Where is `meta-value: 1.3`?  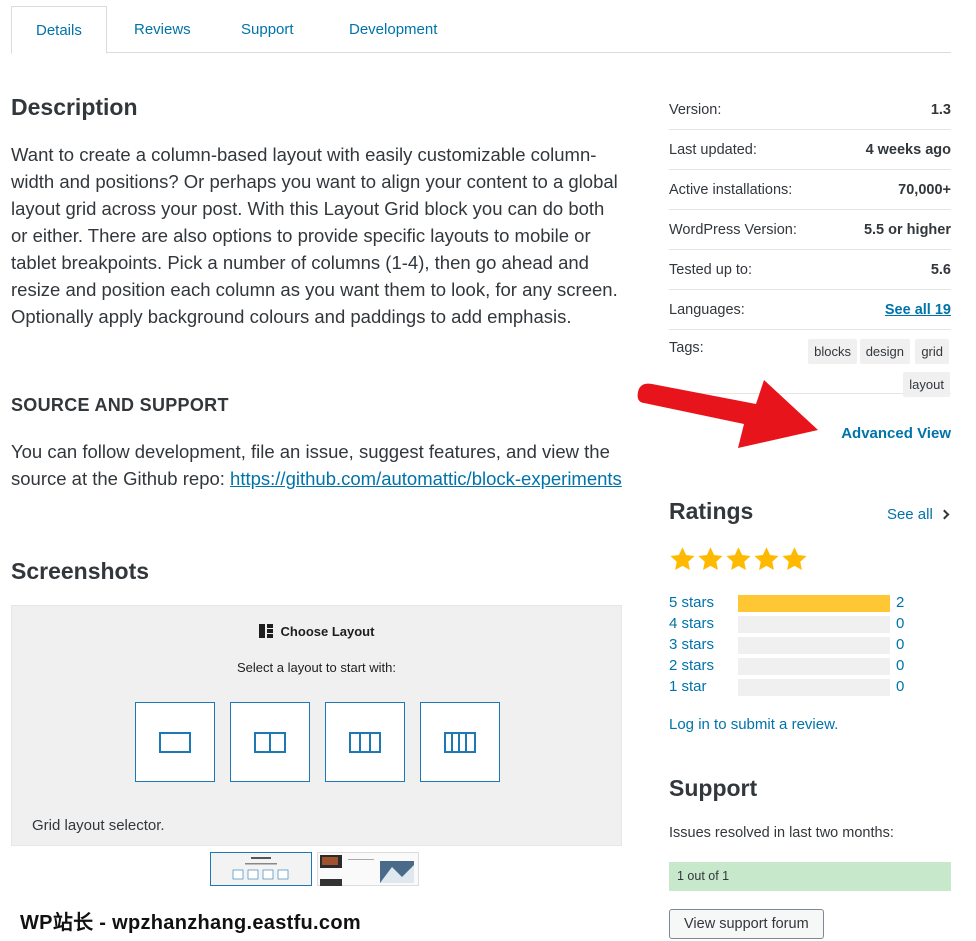 meta-value: 1.3 is located at coordinates (940, 110).